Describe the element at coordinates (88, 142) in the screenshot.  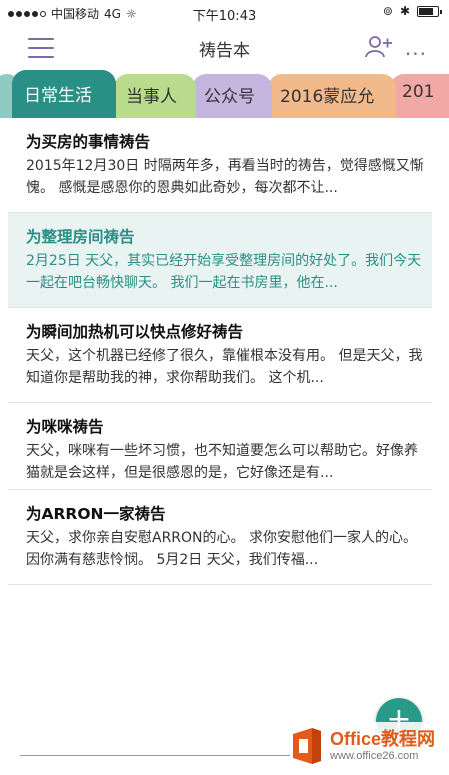
I see `note-title: 为买房的事情祷告` at that location.